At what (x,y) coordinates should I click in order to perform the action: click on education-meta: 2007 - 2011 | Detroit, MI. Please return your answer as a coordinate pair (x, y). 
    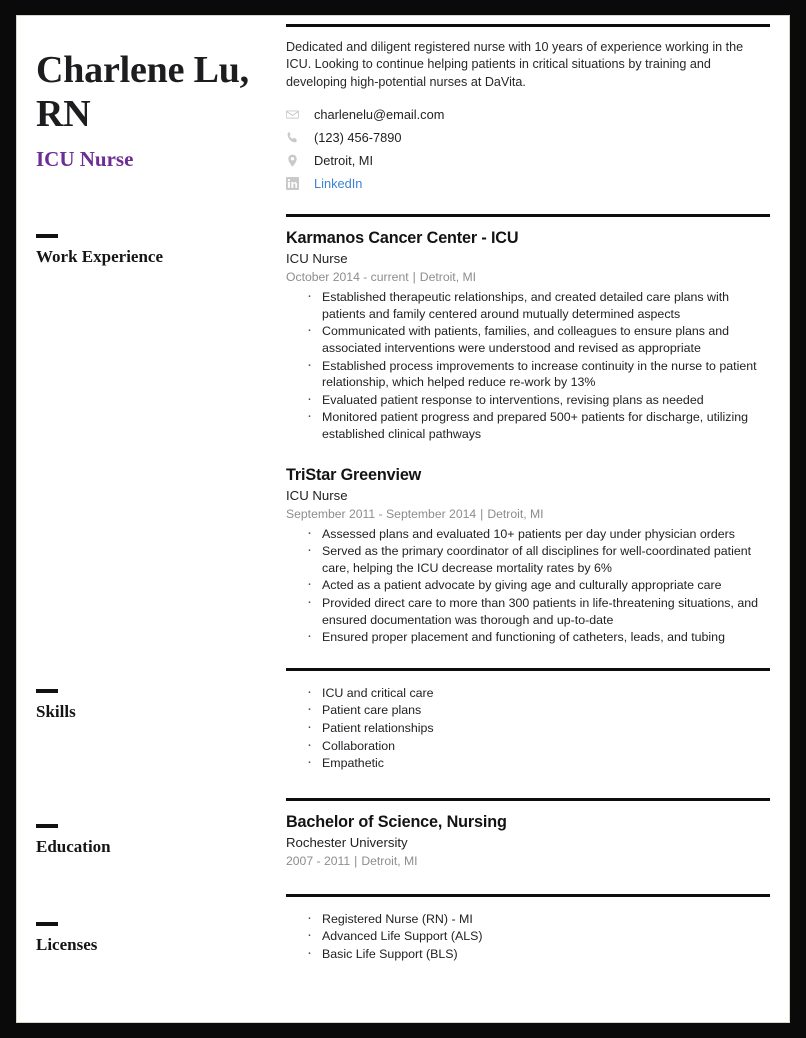
    Looking at the image, I should click on (528, 861).